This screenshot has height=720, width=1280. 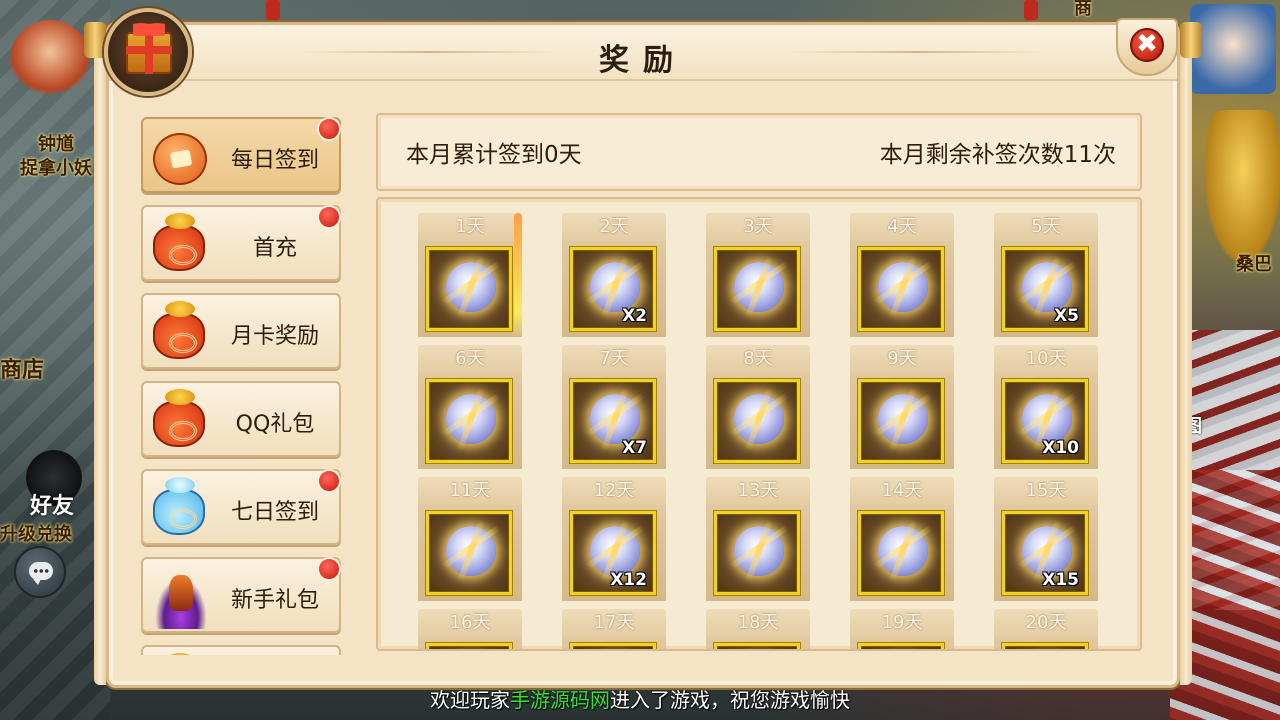 I want to click on upgrade-label: 升级兑换, so click(x=36, y=533).